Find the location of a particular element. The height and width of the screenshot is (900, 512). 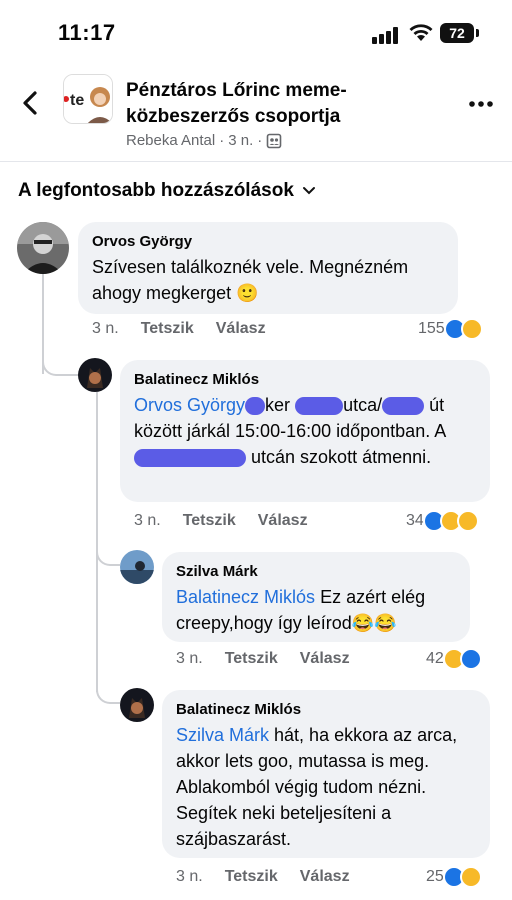

group-avatar: te is located at coordinates (88, 99).